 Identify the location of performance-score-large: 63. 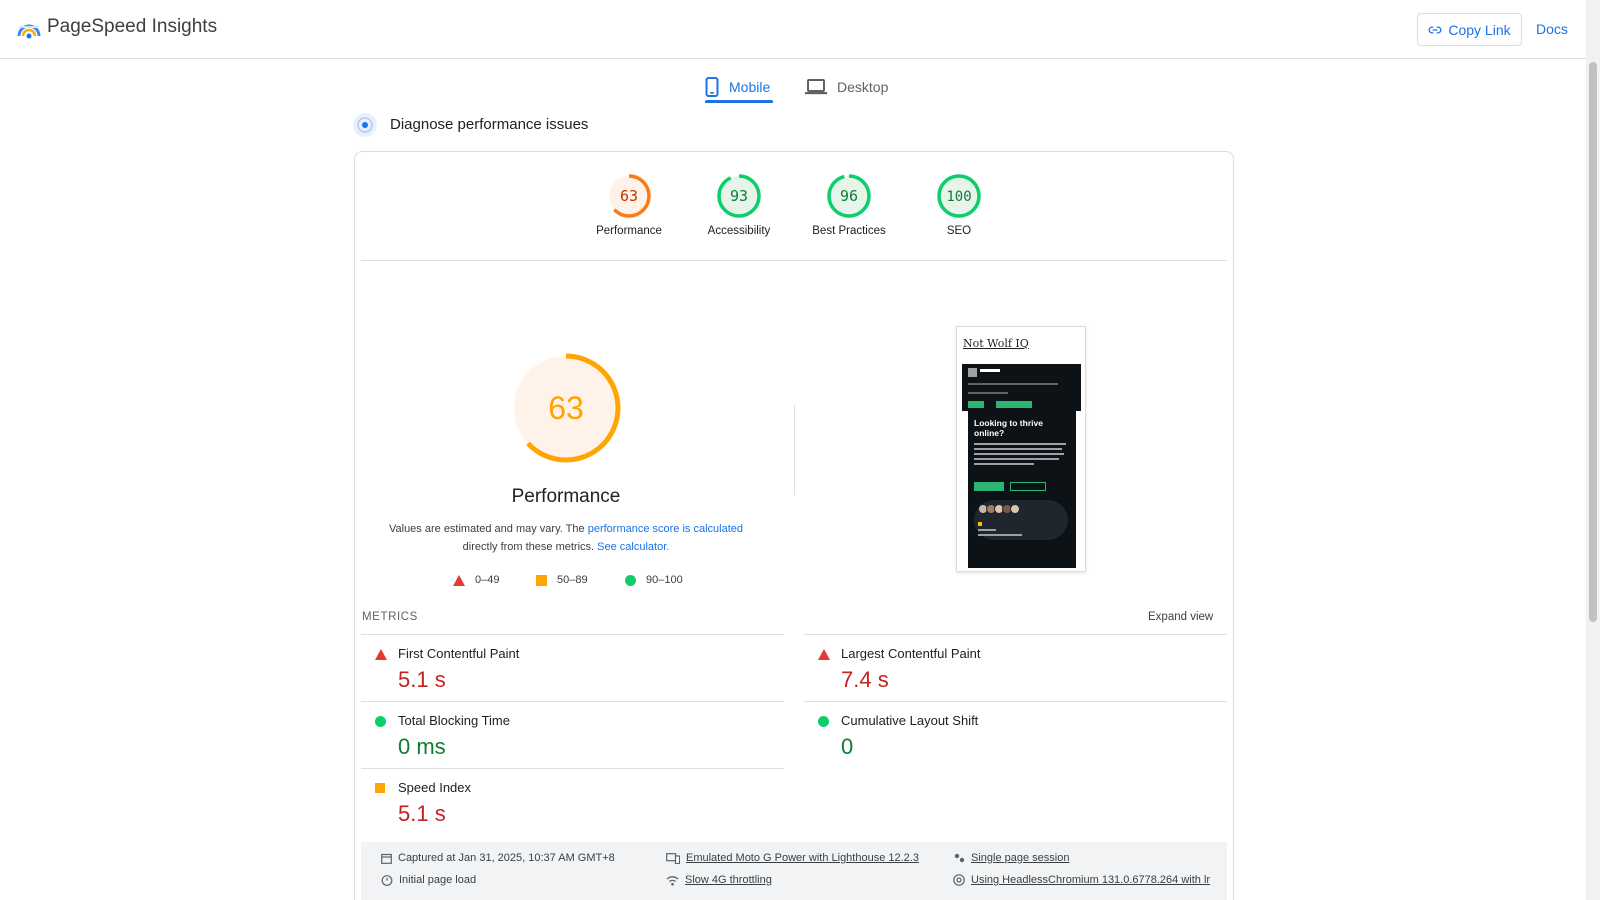
(566, 408).